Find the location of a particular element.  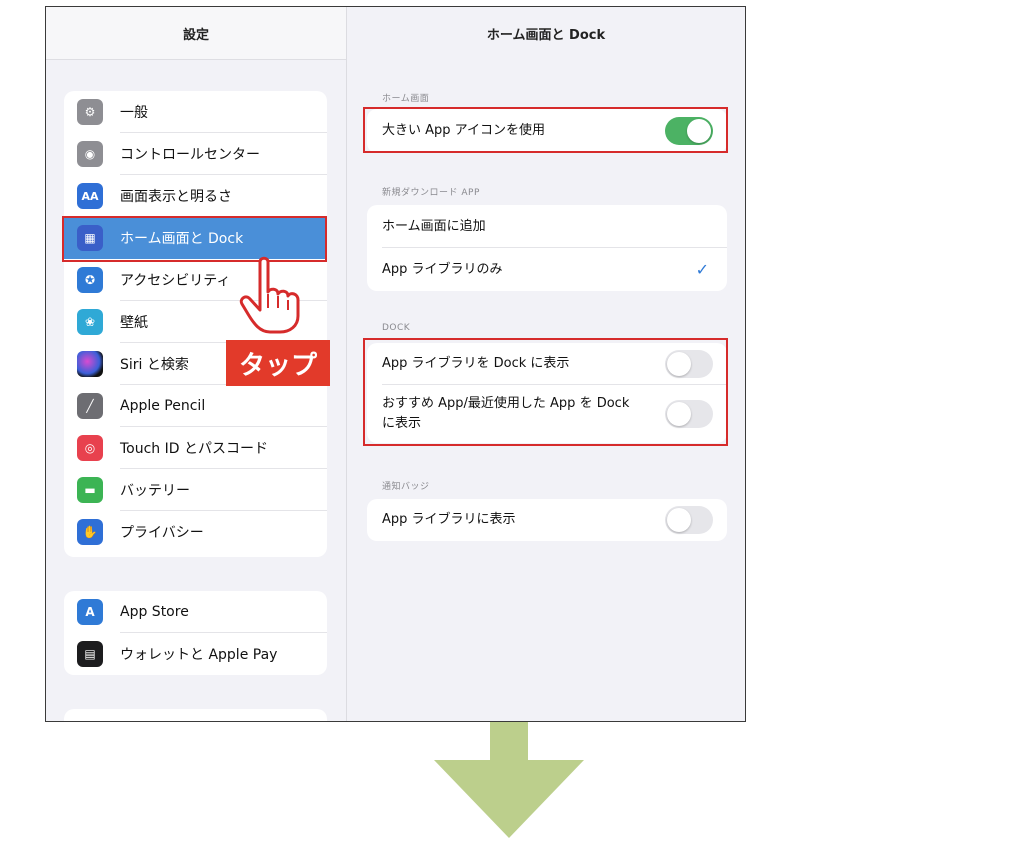

wallpaper-icon: ❀ is located at coordinates (90, 322).